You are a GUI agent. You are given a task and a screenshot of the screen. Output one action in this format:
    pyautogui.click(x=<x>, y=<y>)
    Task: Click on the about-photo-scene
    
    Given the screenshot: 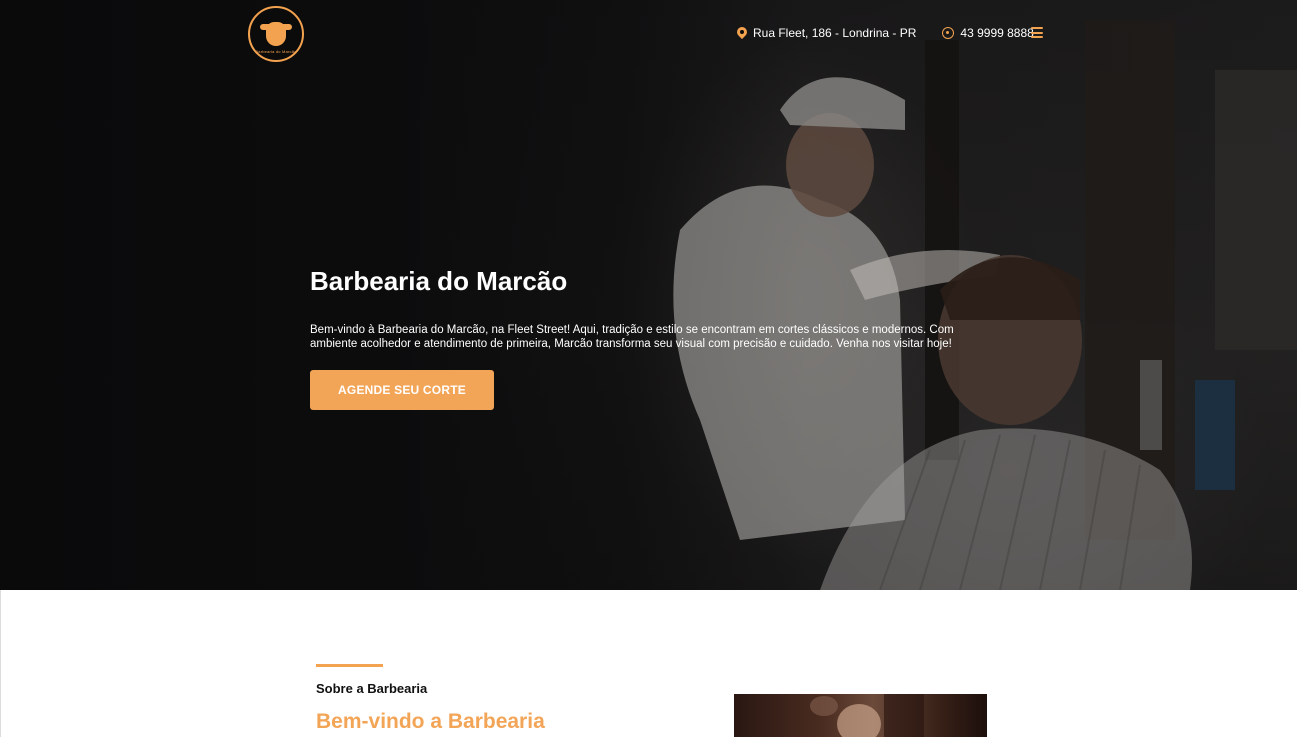 What is the action you would take?
    pyautogui.click(x=867, y=715)
    